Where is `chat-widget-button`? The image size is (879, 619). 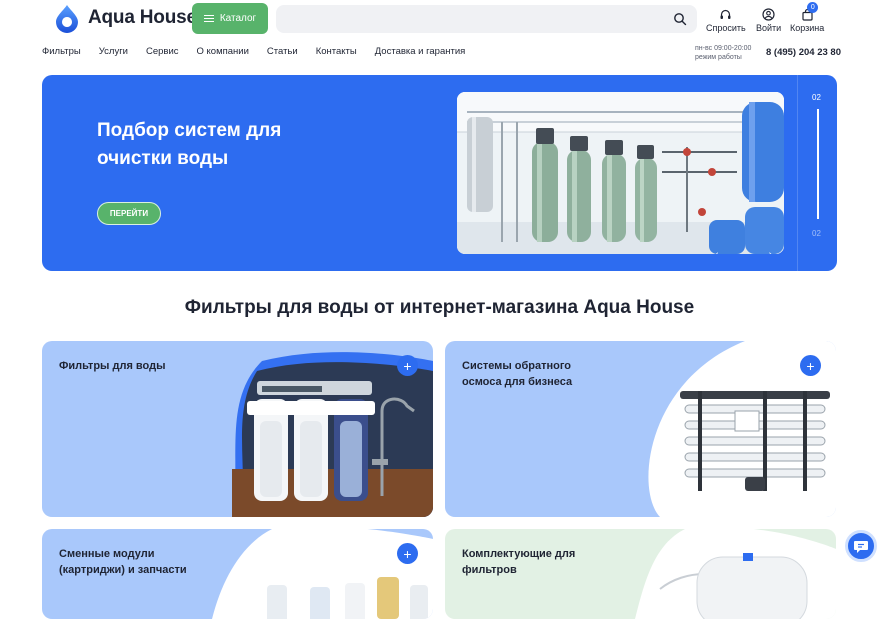
chat-widget-button is located at coordinates (861, 546).